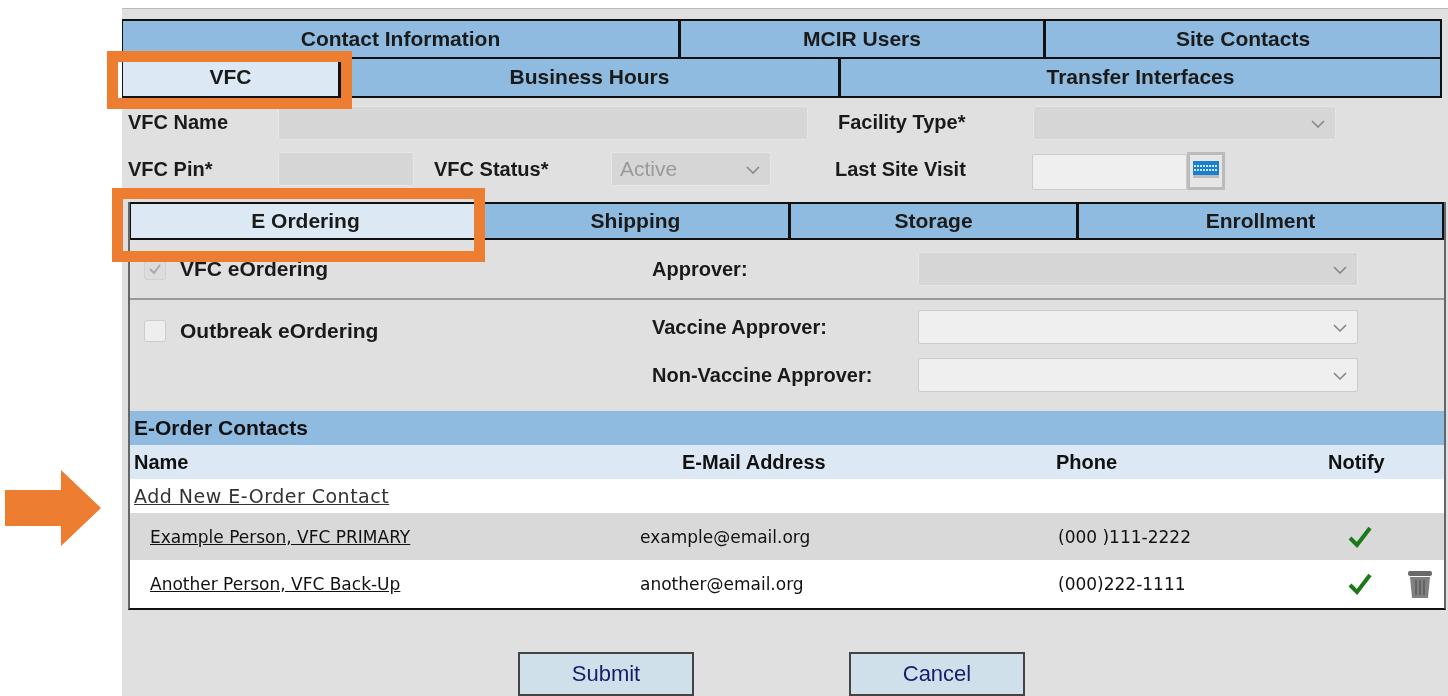 This screenshot has height=696, width=1448. What do you see at coordinates (275, 584) in the screenshot?
I see `contact-name-link: Another Person, VFC Back-Up` at bounding box center [275, 584].